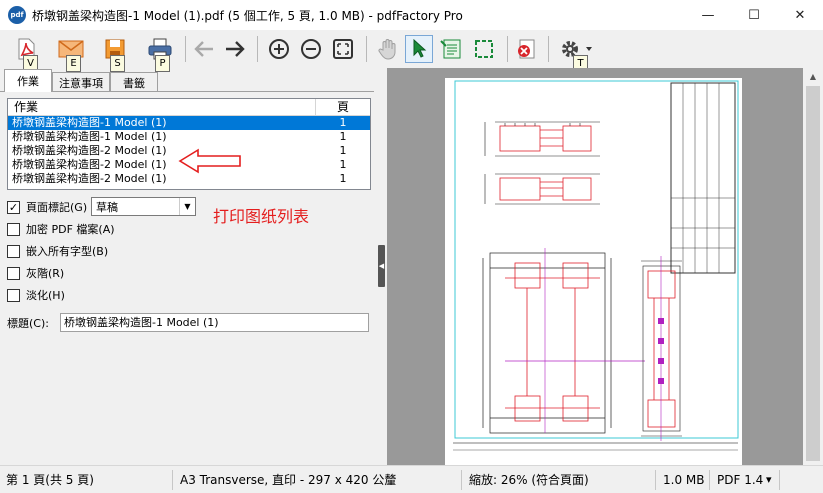 The width and height of the screenshot is (823, 493). I want to click on scroll-up-icon: ▲, so click(813, 76).